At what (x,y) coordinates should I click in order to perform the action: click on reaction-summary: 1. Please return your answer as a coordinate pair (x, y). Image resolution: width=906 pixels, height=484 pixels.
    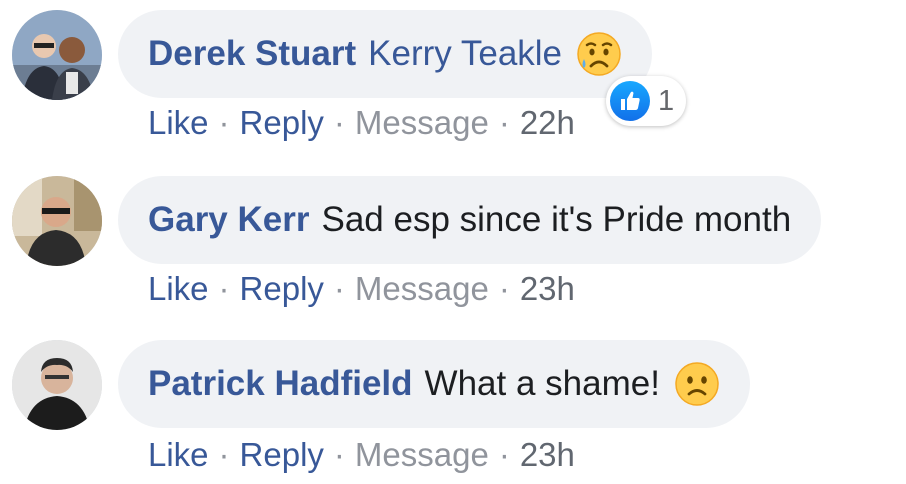
    Looking at the image, I should click on (646, 101).